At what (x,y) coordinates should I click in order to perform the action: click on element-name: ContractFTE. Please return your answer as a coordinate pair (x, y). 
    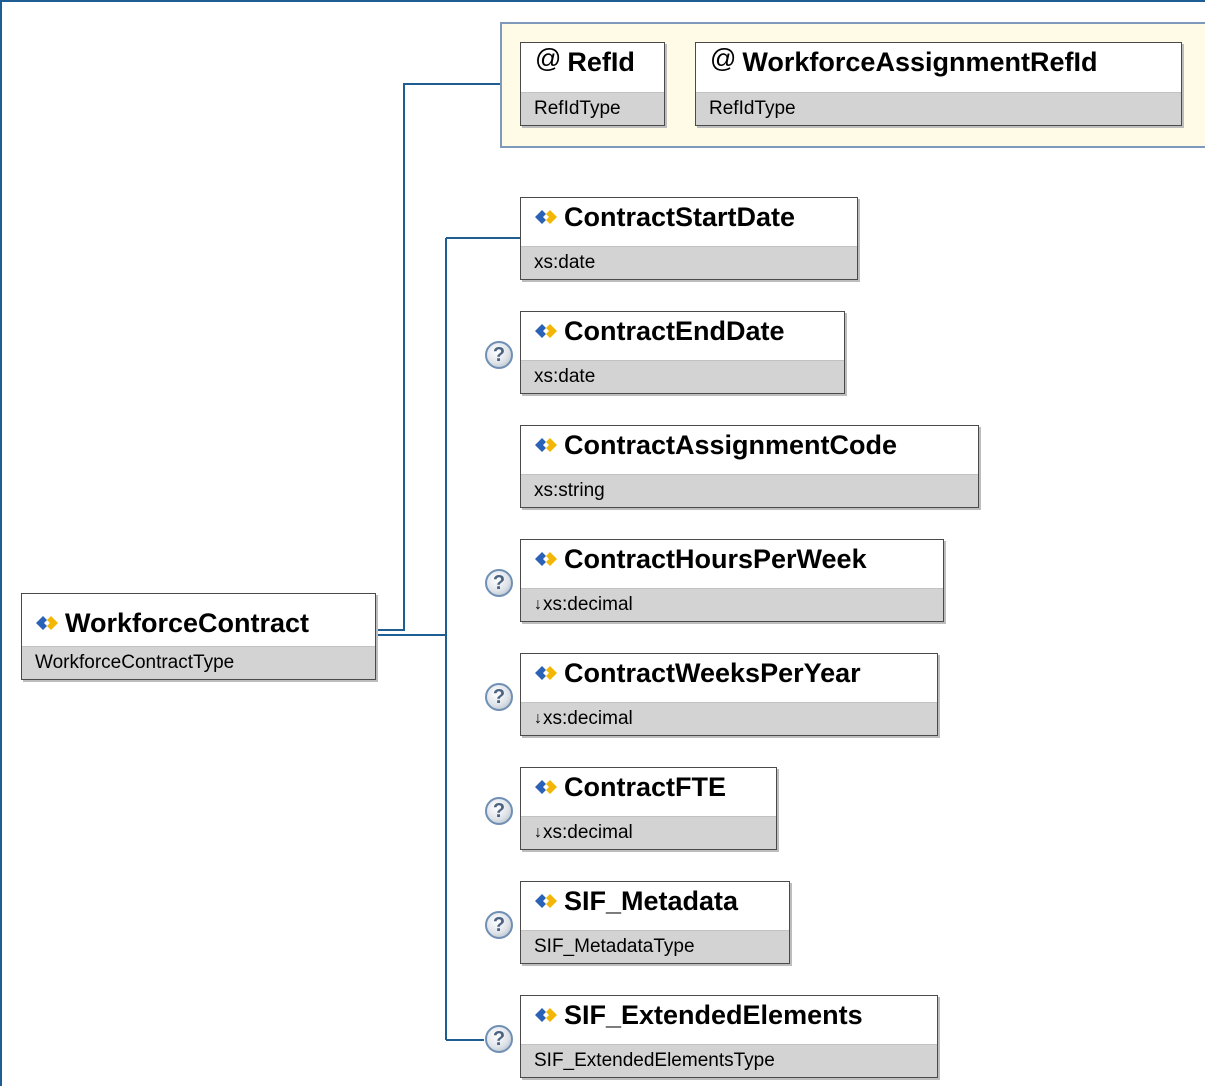
    Looking at the image, I should click on (645, 786).